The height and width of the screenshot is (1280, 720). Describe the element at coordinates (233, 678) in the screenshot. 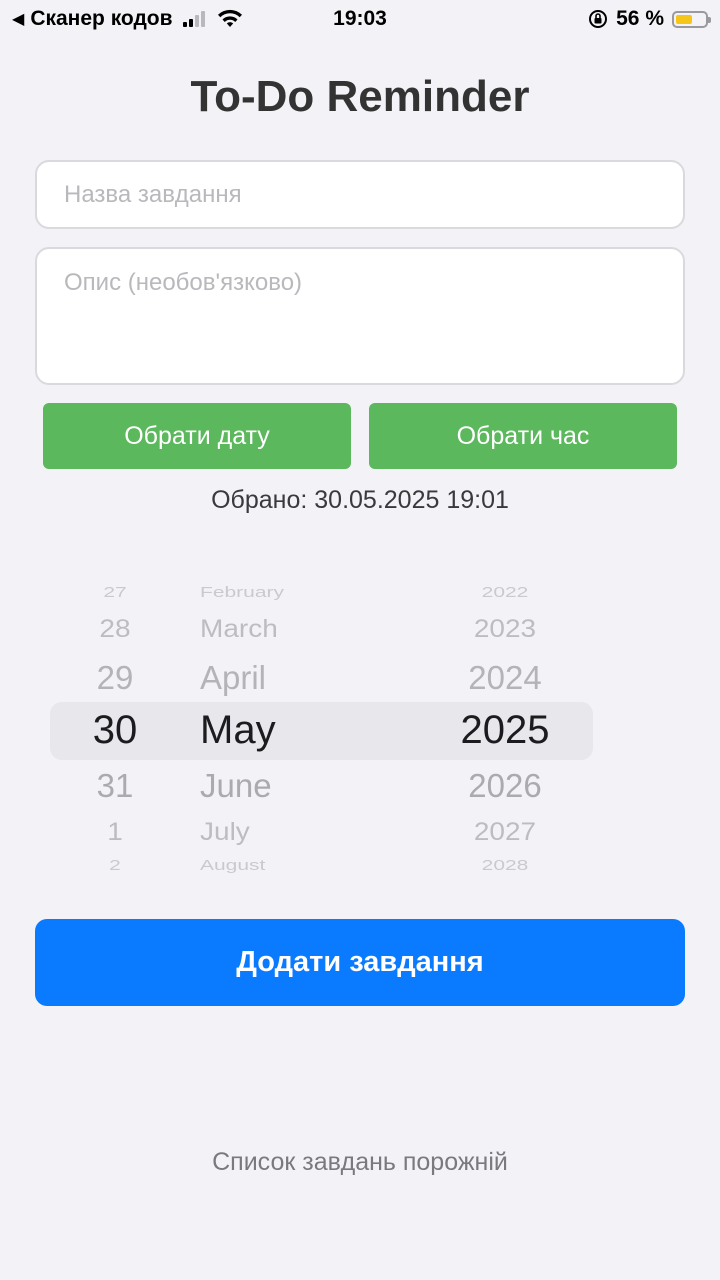

I see `month-option: April` at that location.